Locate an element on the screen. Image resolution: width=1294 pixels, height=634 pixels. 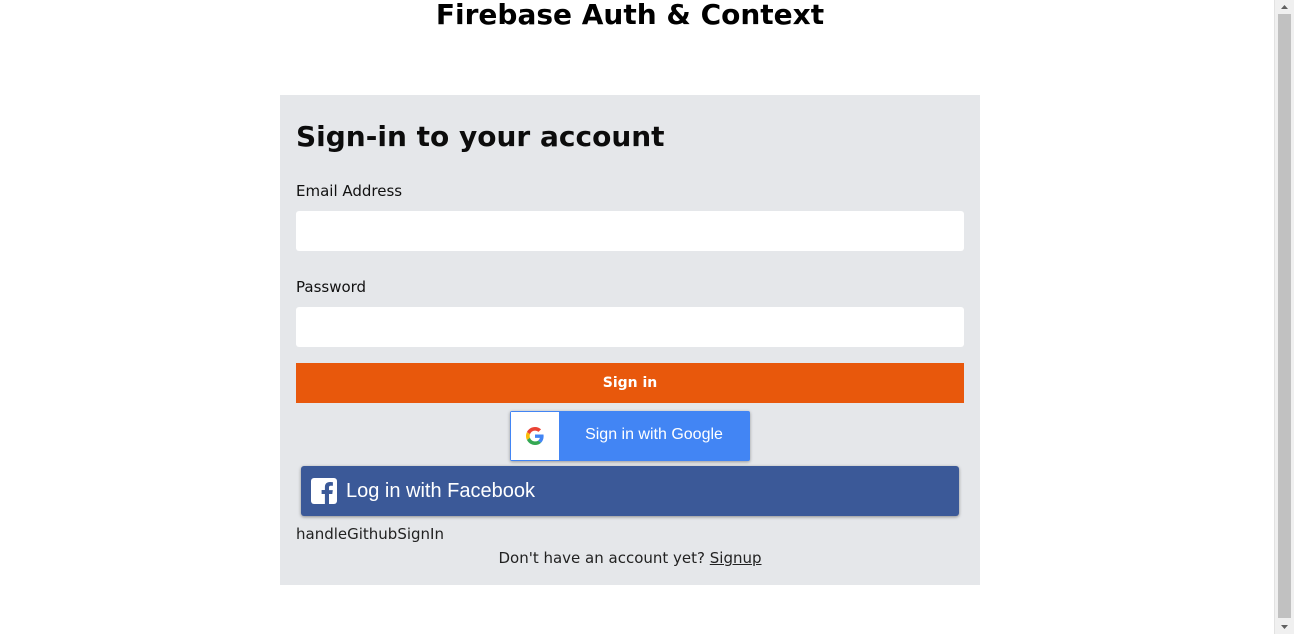
google-signin-button: Sign in with Google is located at coordinates (630, 436).